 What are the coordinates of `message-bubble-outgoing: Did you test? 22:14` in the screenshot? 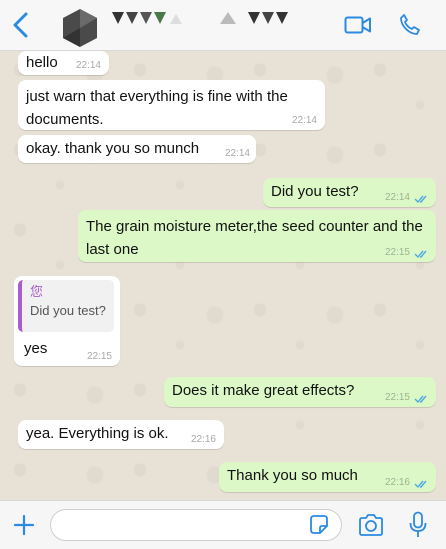 It's located at (349, 192).